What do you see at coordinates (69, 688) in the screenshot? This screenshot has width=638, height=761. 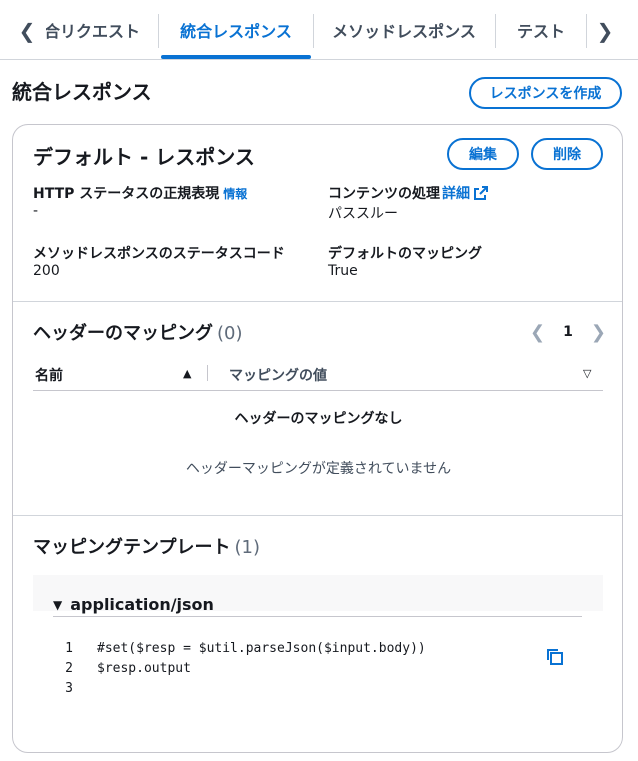 I see `line-number: 3` at bounding box center [69, 688].